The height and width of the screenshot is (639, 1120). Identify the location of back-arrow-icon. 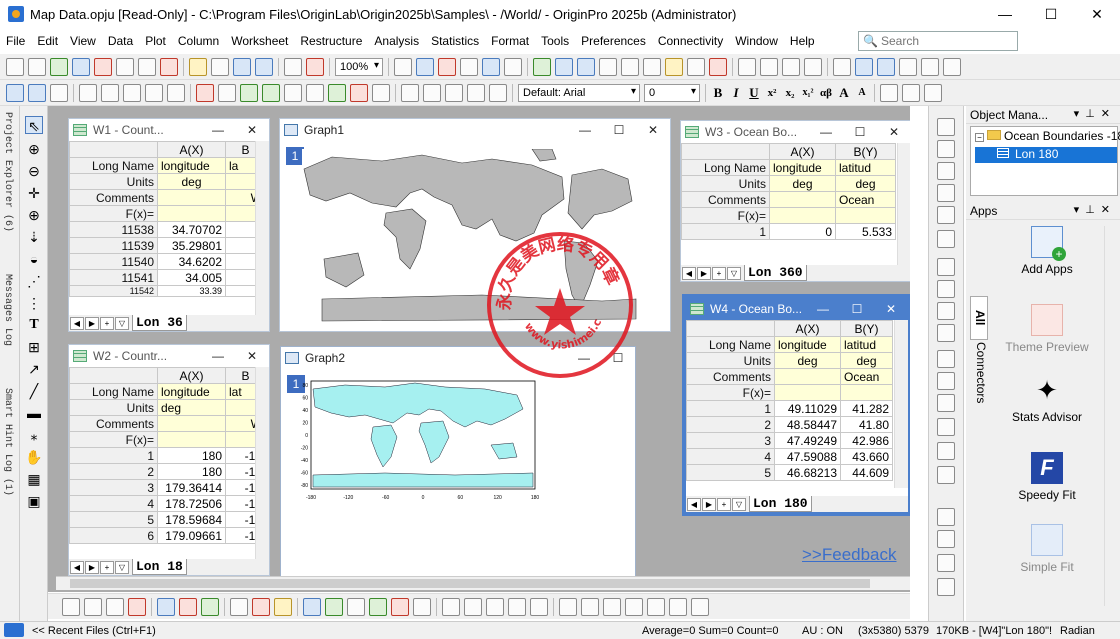
(15, 92).